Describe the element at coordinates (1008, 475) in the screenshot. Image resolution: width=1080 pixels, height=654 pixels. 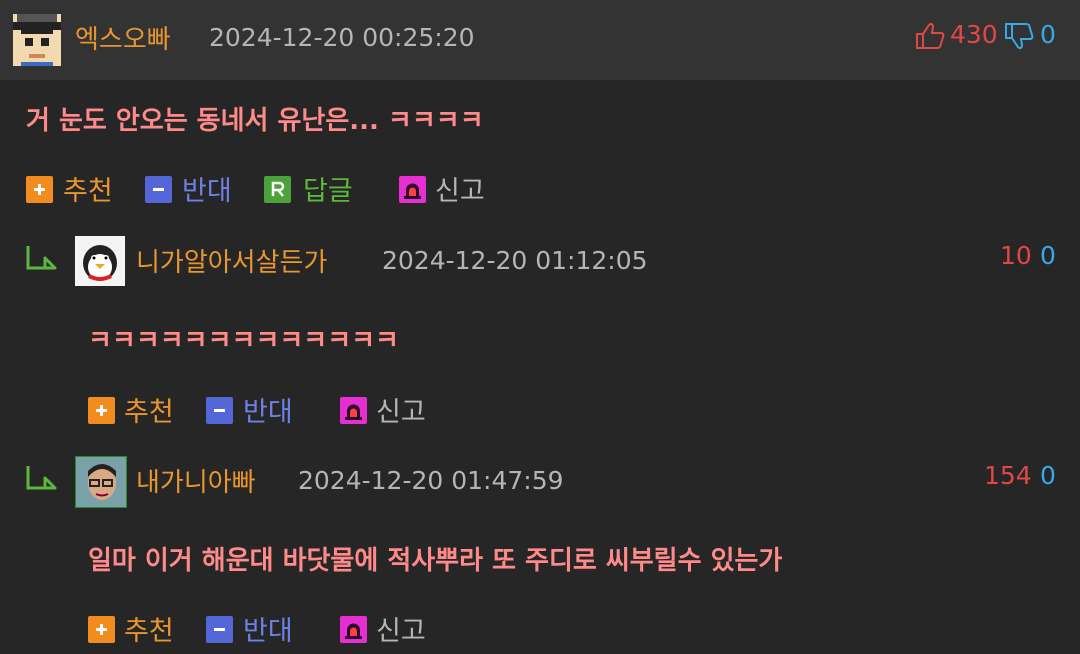
I see `reply-upvote-count: 154` at that location.